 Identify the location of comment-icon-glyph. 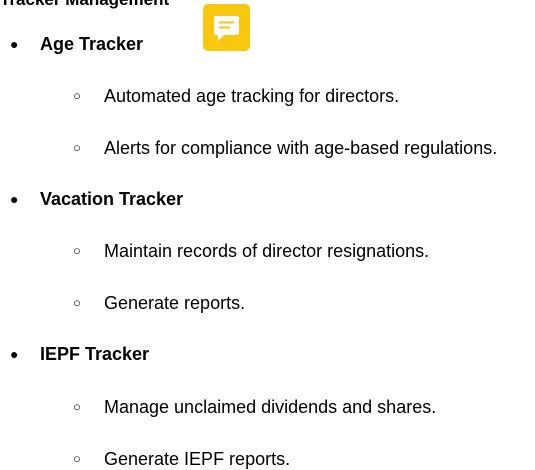
(226, 28).